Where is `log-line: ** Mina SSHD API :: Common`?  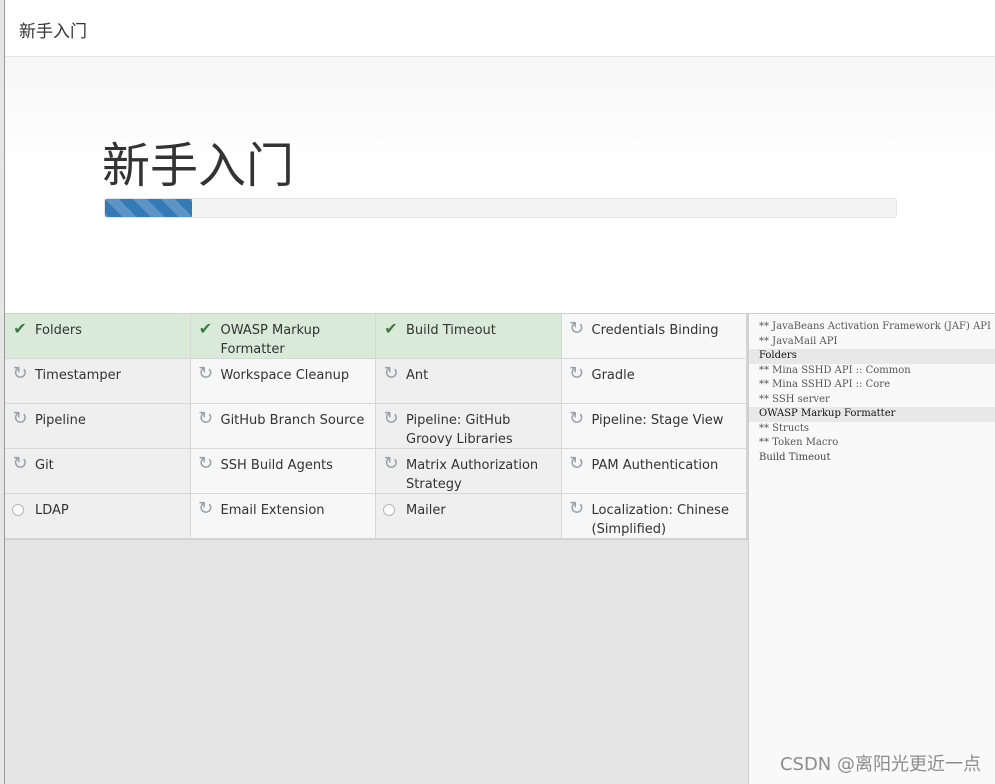
log-line: ** Mina SSHD API :: Common is located at coordinates (835, 370).